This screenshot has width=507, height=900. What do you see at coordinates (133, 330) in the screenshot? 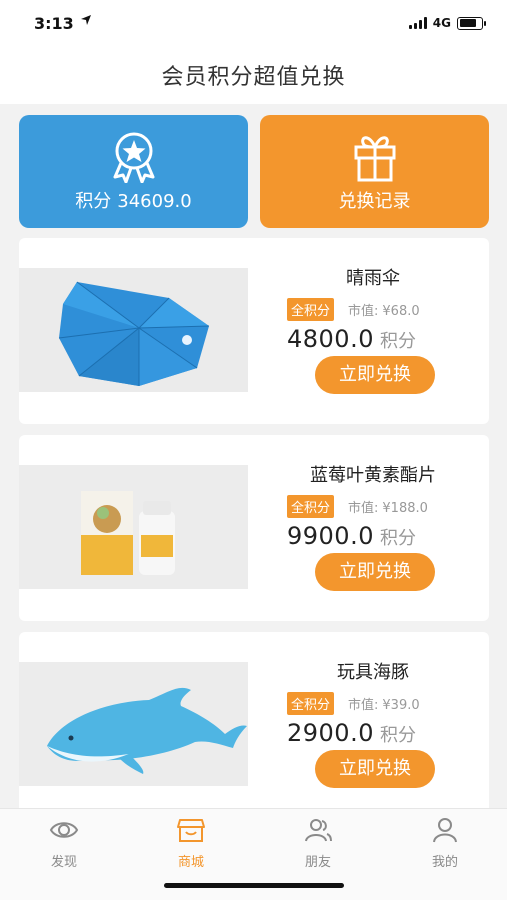
I see `product-image-umbrella` at bounding box center [133, 330].